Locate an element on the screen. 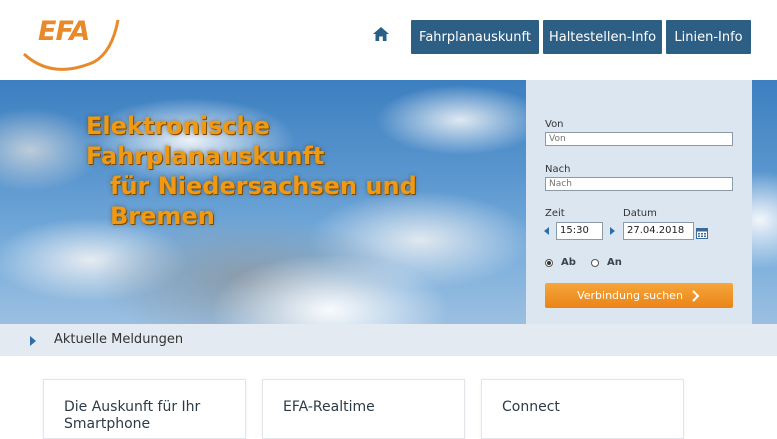 Image resolution: width=777 pixels, height=439 pixels. nav-haltestellen-info: Haltestellen-Info is located at coordinates (602, 37).